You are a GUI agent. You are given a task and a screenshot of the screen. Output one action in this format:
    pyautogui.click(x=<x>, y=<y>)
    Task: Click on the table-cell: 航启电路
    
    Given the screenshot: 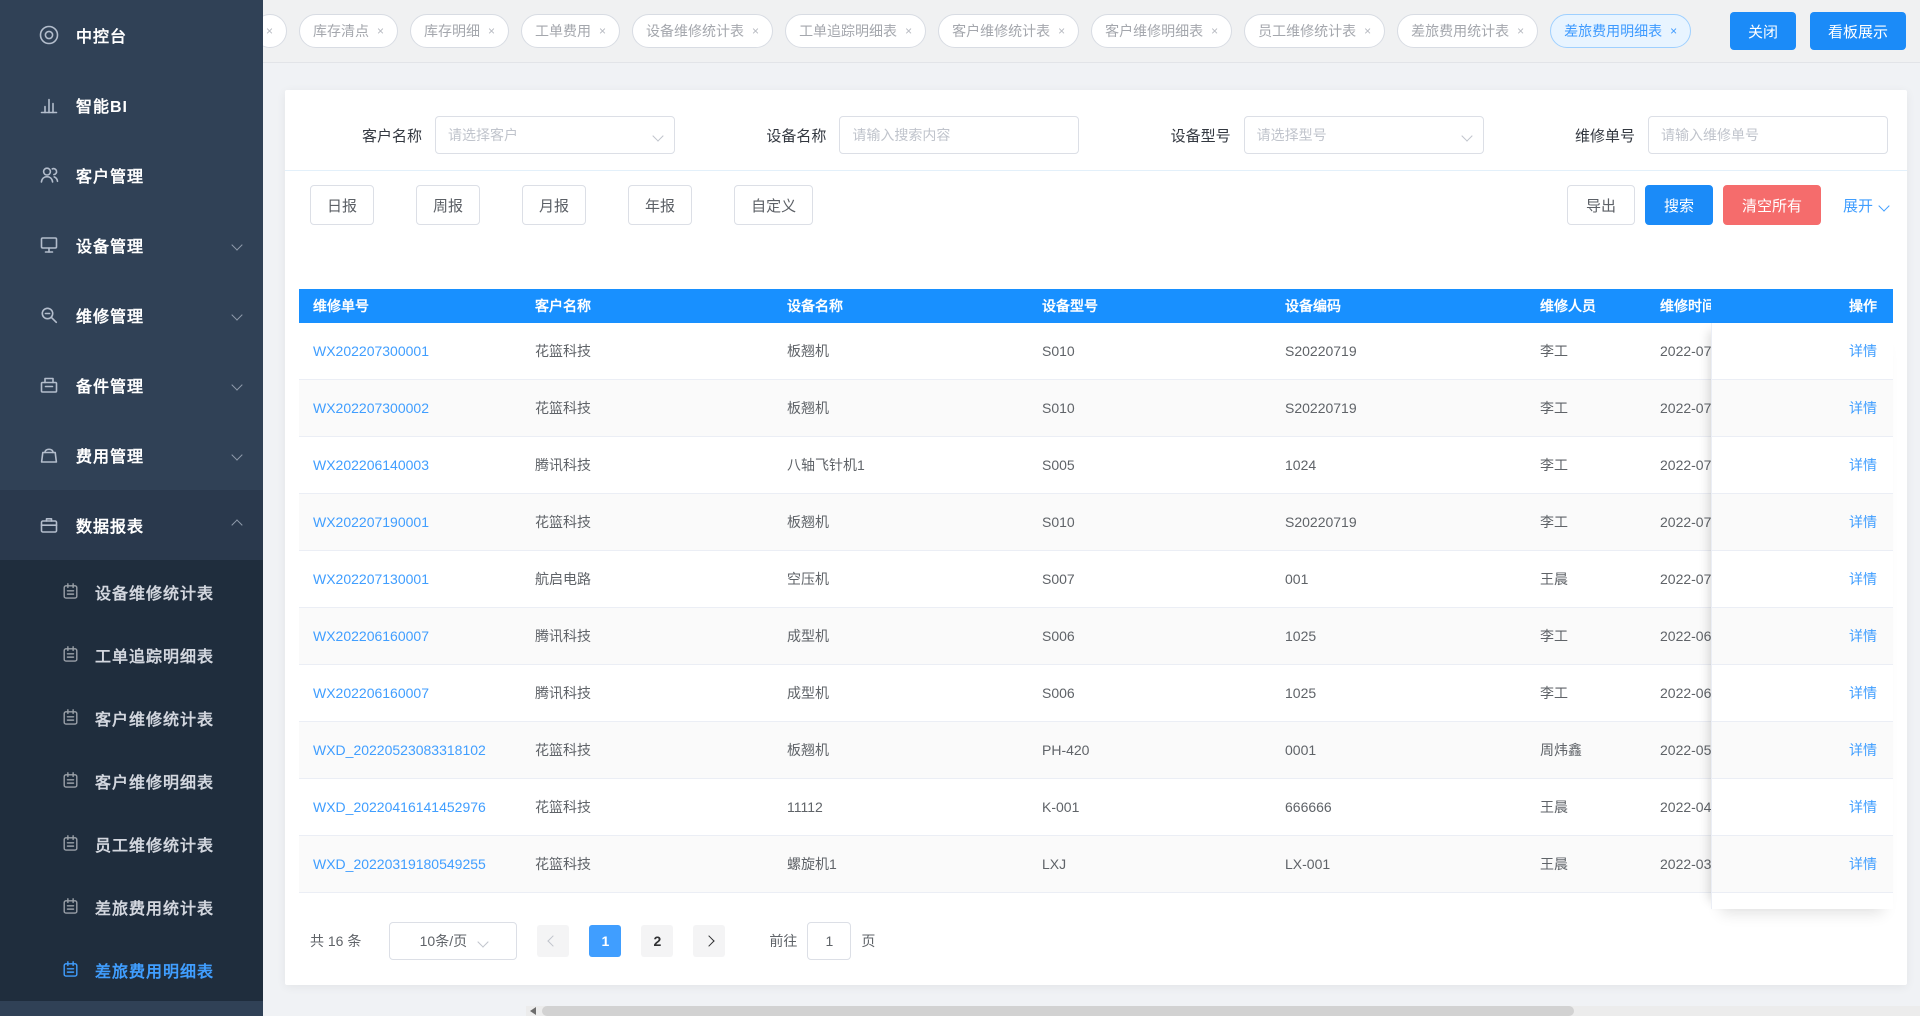 What is the action you would take?
    pyautogui.click(x=563, y=579)
    